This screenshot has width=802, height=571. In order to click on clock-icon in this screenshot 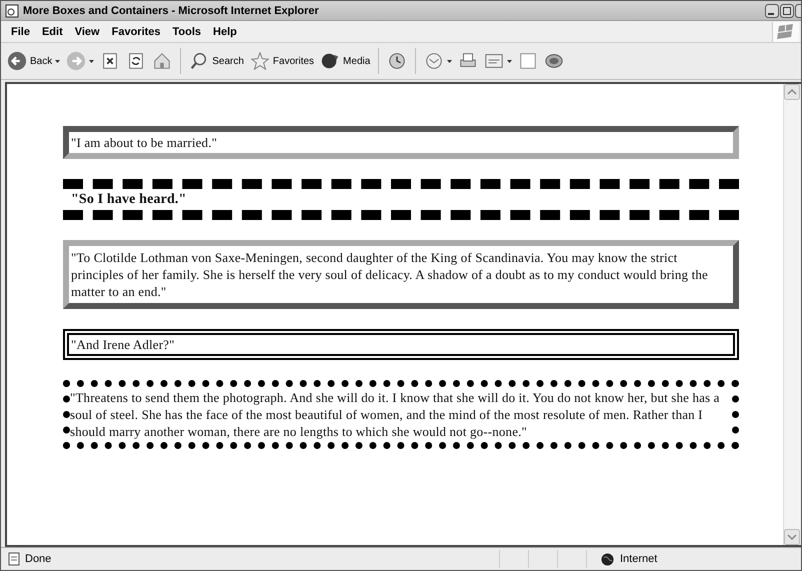, I will do `click(397, 61)`.